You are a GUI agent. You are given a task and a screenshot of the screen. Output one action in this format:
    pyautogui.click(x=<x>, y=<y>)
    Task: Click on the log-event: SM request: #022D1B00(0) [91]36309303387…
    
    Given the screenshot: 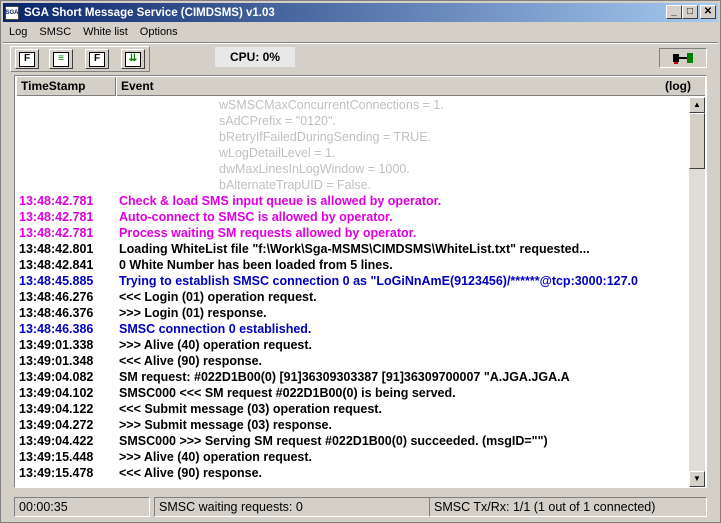 What is the action you would take?
    pyautogui.click(x=344, y=377)
    